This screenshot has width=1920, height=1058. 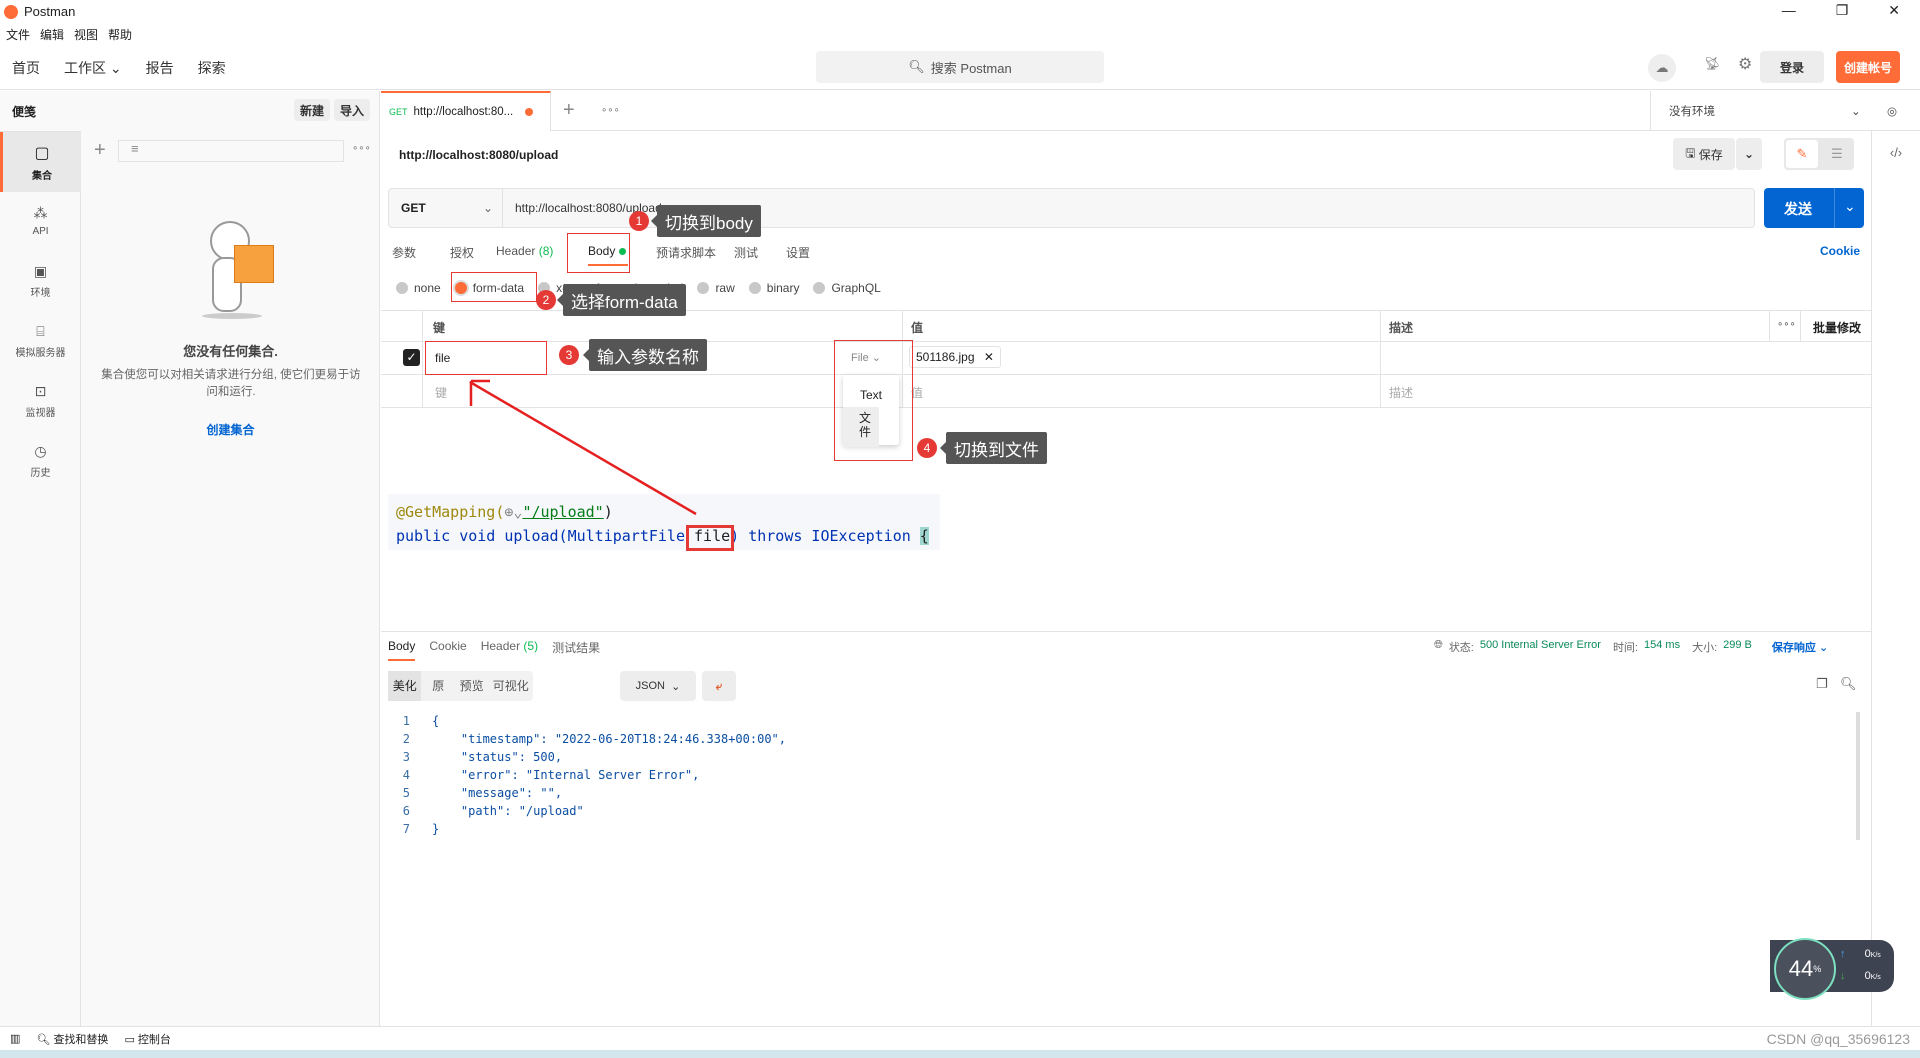 What do you see at coordinates (446, 208) in the screenshot?
I see `method-select: GET ⌄` at bounding box center [446, 208].